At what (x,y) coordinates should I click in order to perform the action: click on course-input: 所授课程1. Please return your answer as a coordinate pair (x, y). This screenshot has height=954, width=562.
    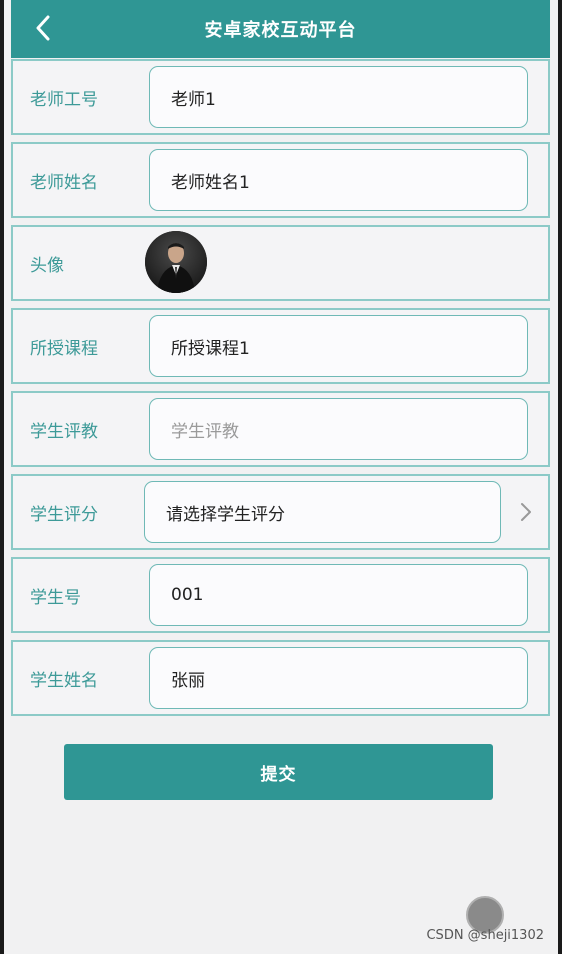
    Looking at the image, I should click on (338, 346).